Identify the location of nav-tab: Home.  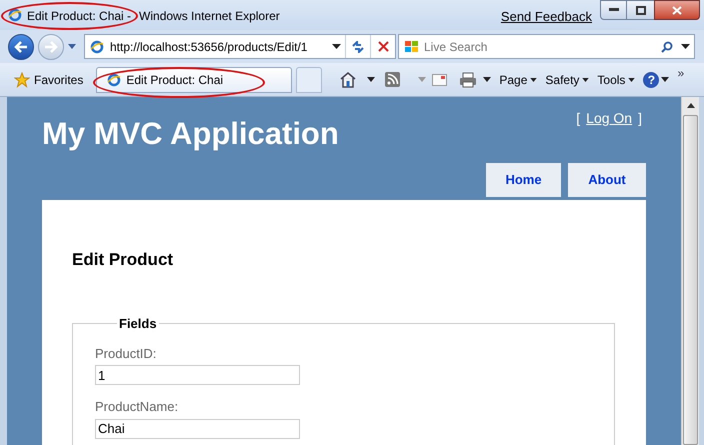
(523, 180).